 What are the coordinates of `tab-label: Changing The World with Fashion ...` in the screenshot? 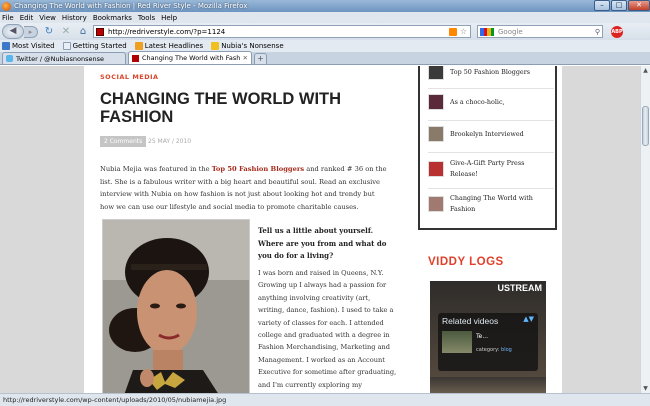 It's located at (191, 58).